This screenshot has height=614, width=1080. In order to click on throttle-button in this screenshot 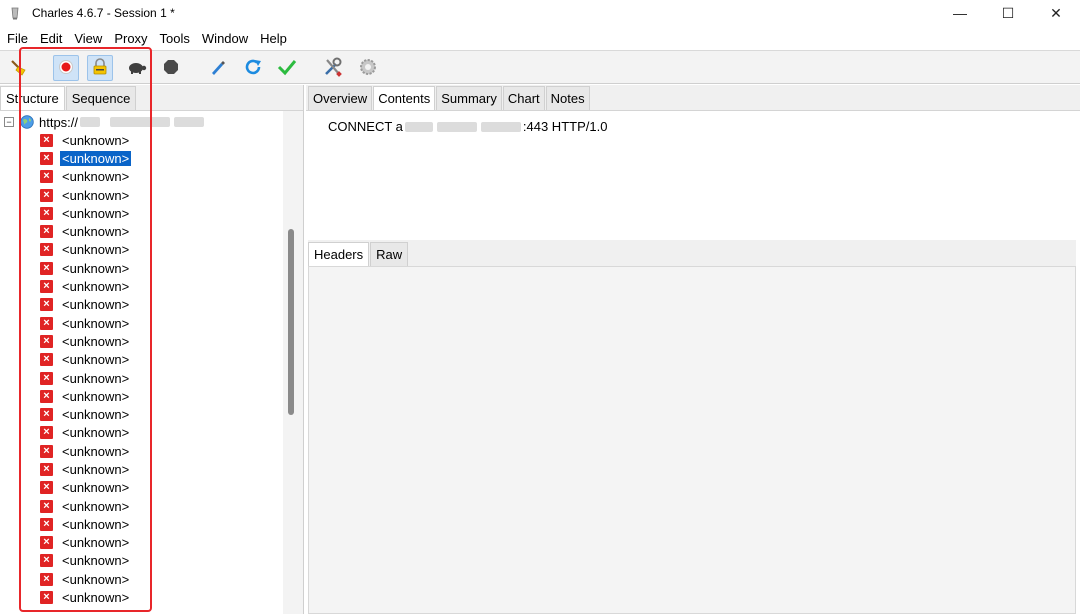, I will do `click(137, 68)`.